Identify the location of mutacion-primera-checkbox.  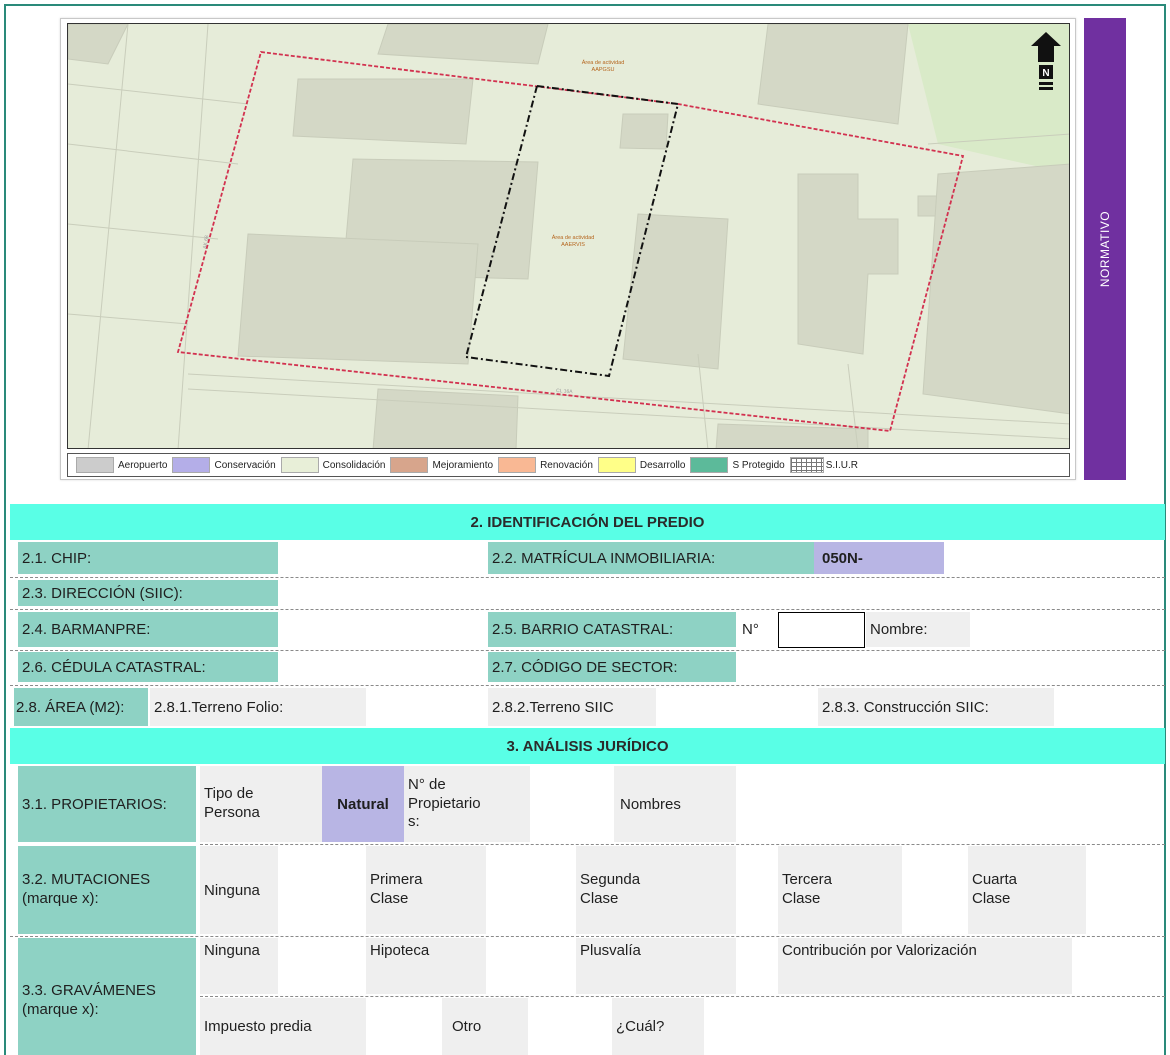
(531, 890).